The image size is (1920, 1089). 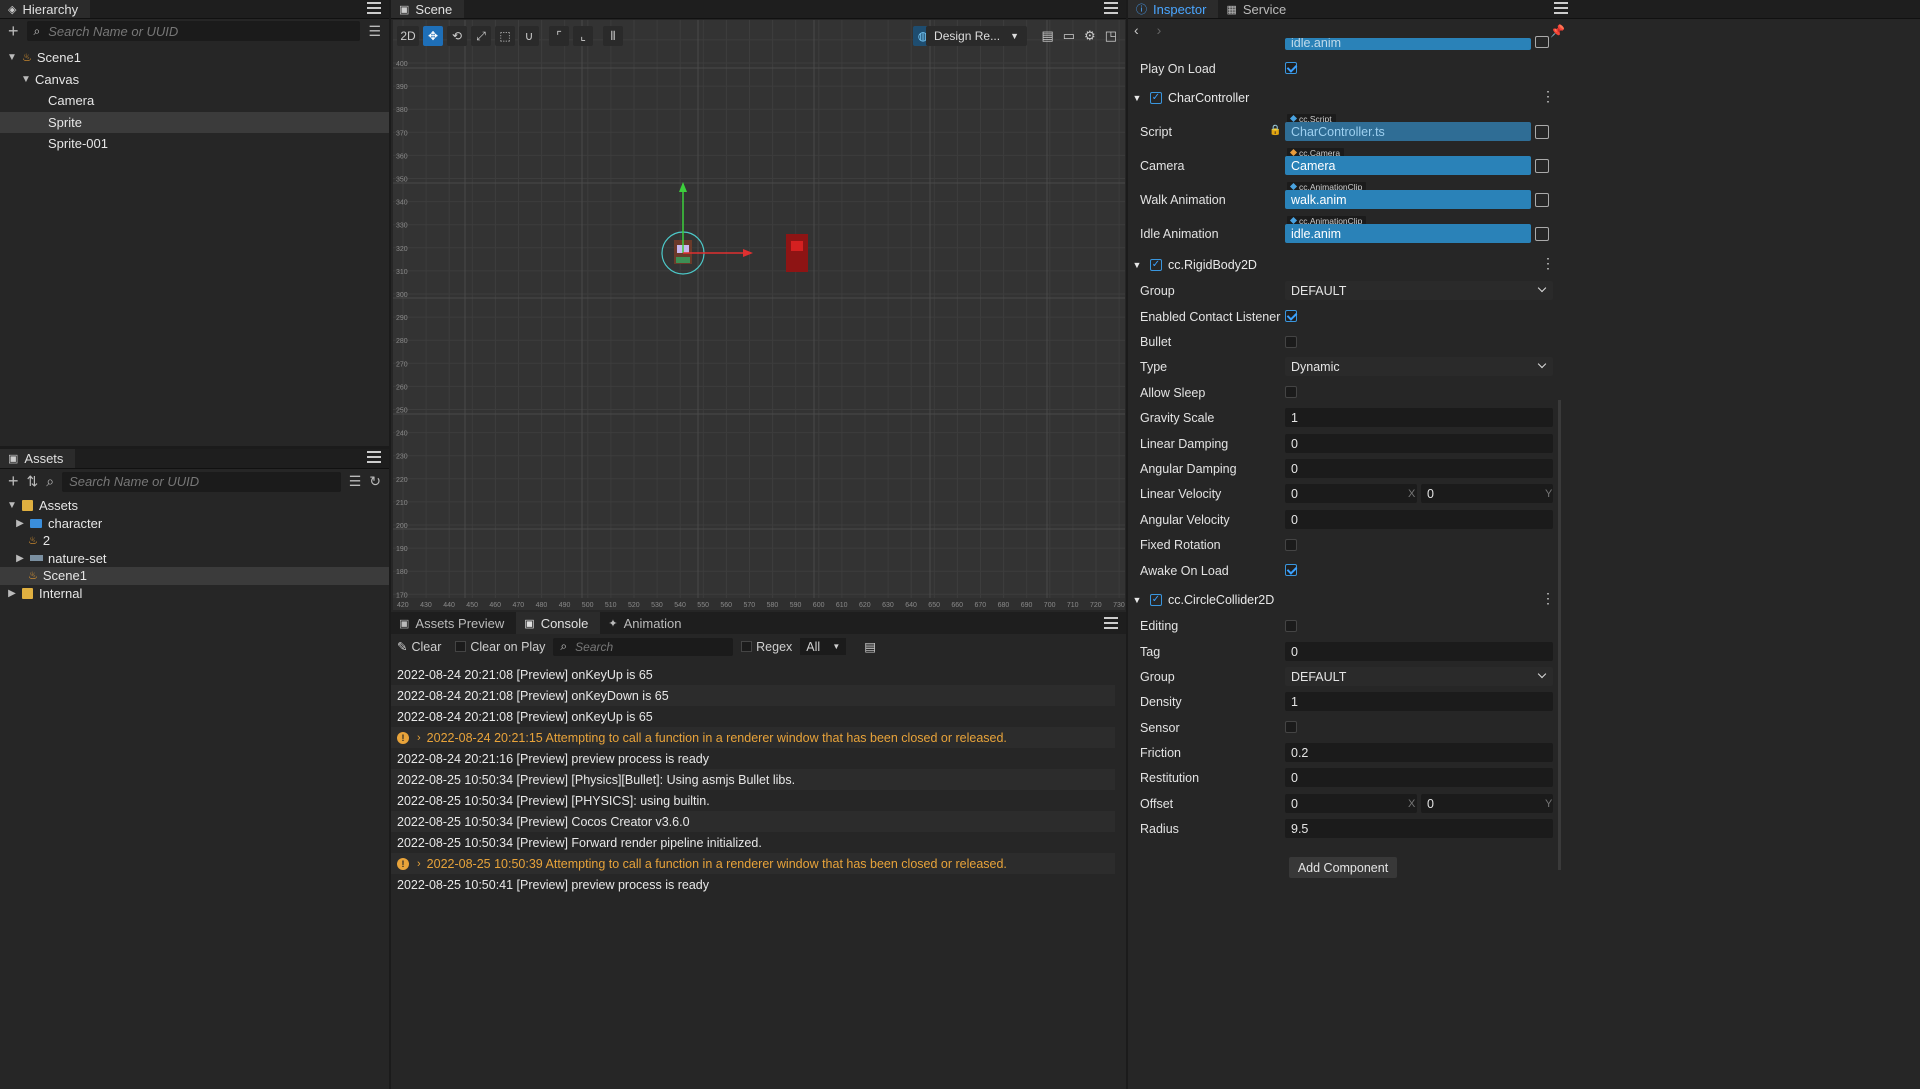 I want to click on type-select: Dynamic, so click(x=1419, y=366).